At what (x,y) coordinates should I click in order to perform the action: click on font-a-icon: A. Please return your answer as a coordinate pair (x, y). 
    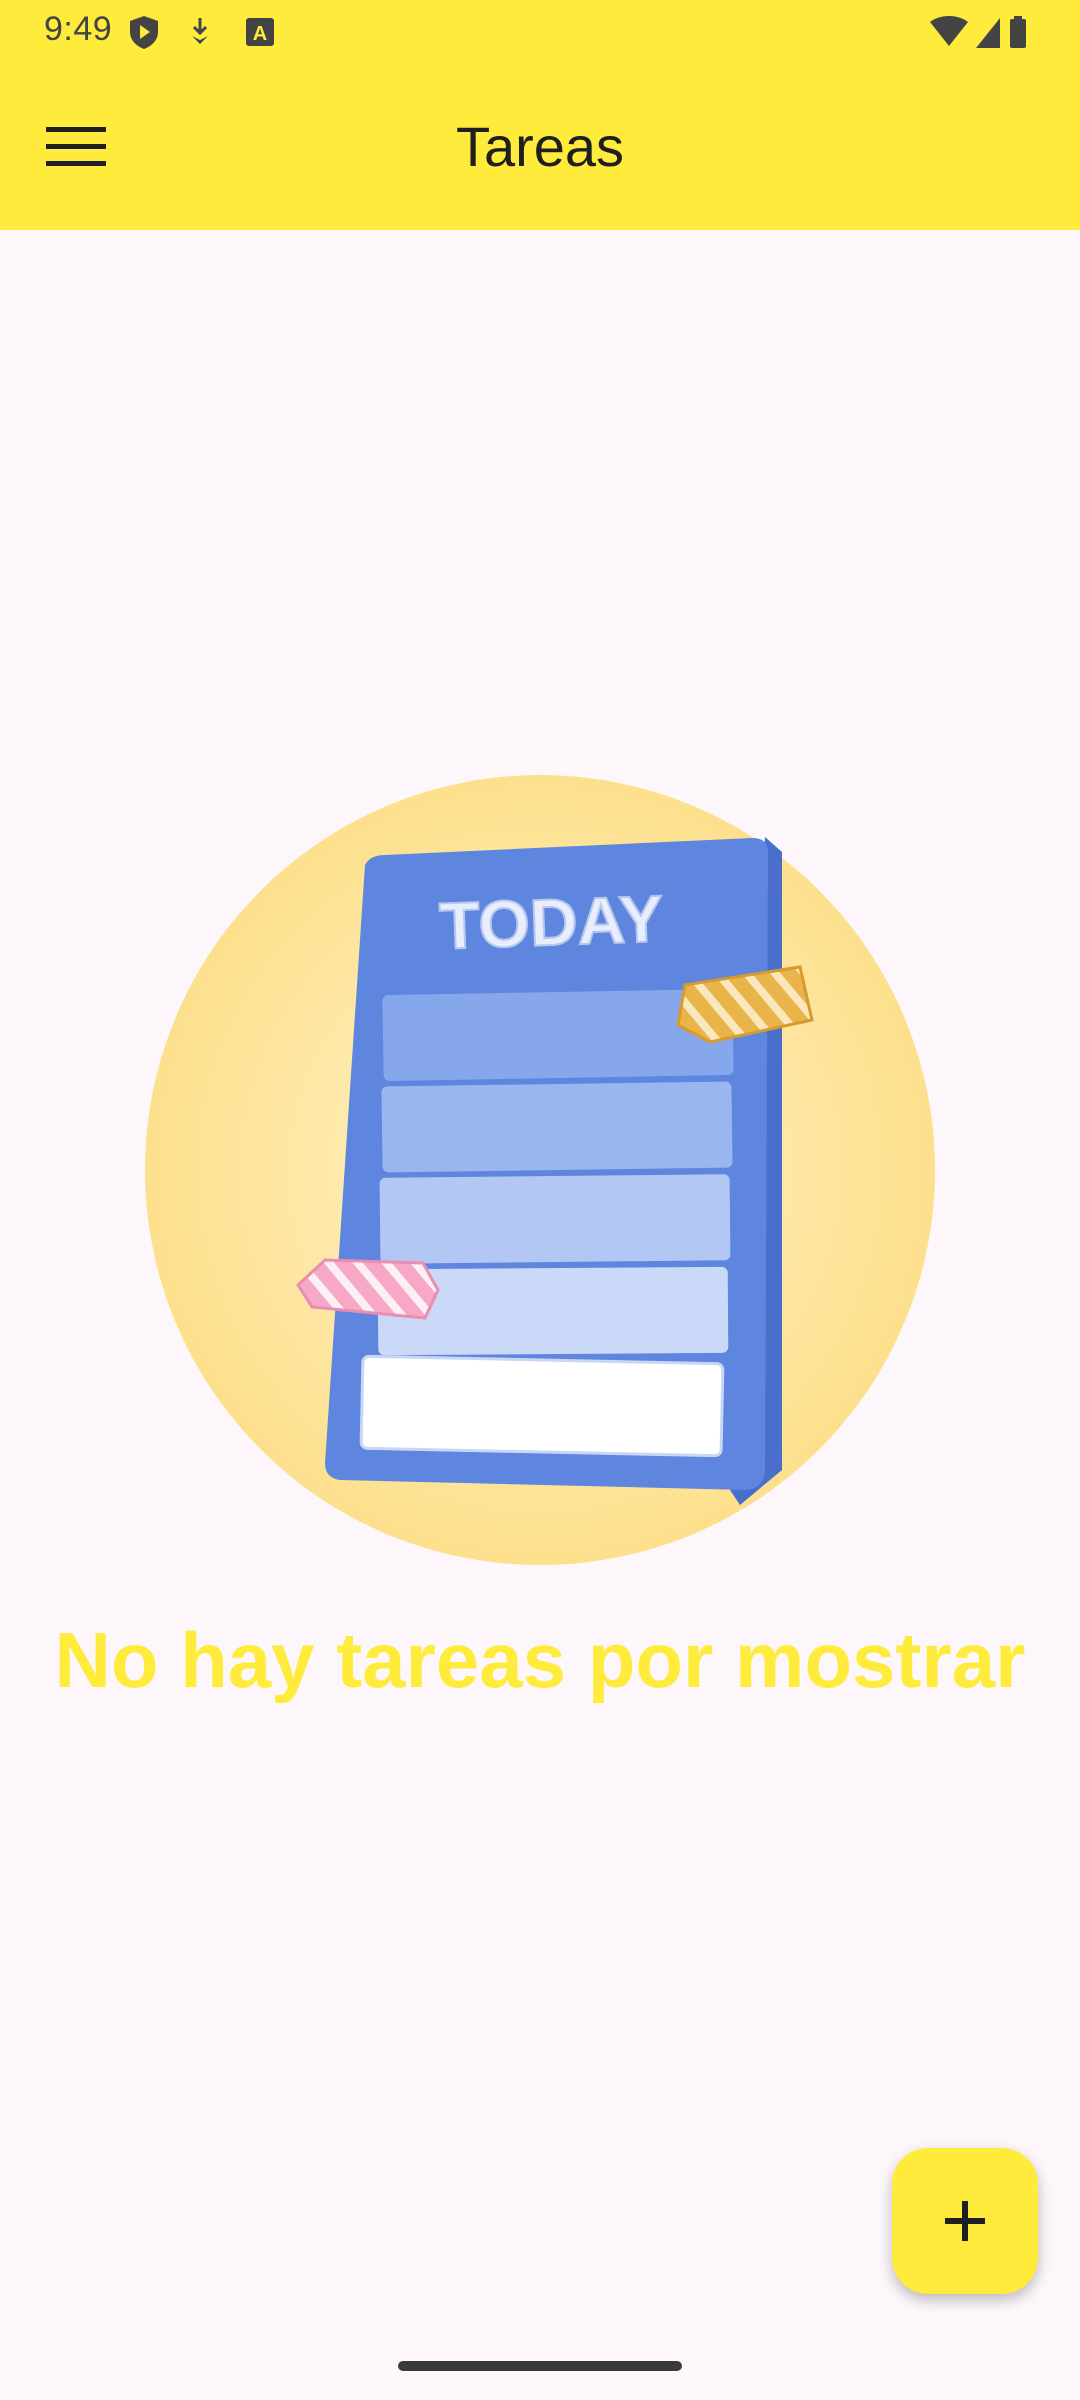
    Looking at the image, I should click on (260, 32).